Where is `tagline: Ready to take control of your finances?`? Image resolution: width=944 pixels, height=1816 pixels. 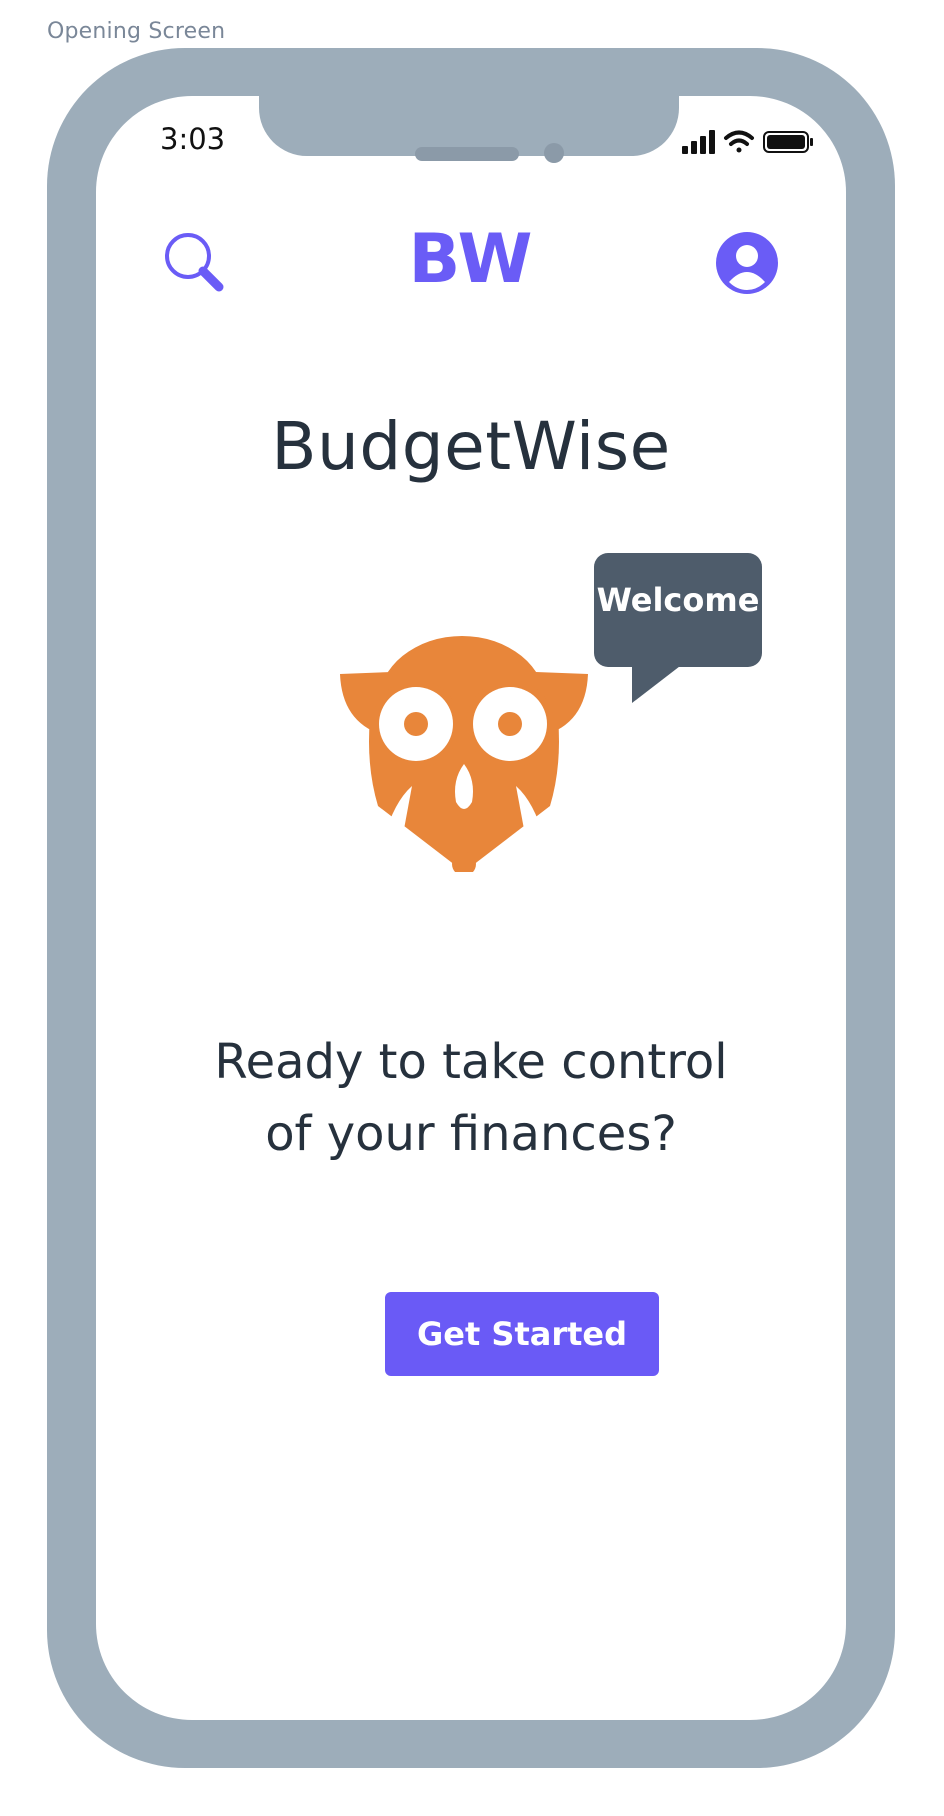 tagline: Ready to take control of your finances? is located at coordinates (471, 1098).